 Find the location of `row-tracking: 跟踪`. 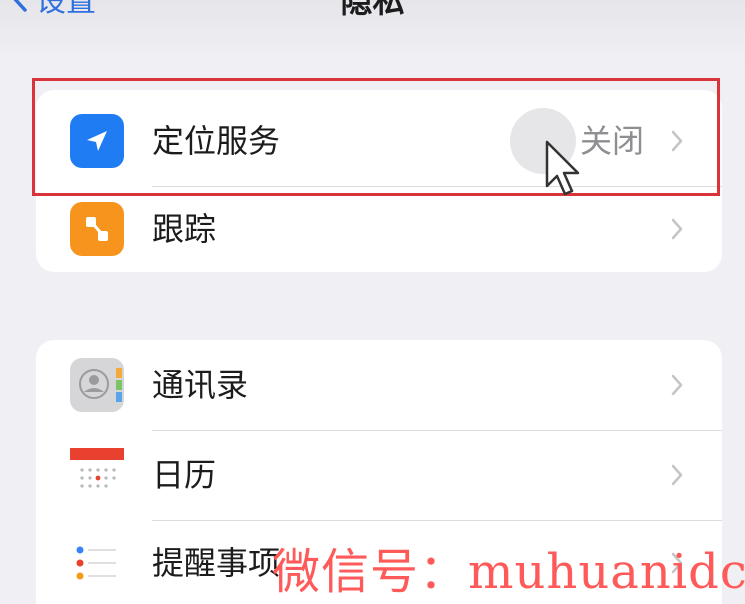

row-tracking: 跟踪 is located at coordinates (379, 229).